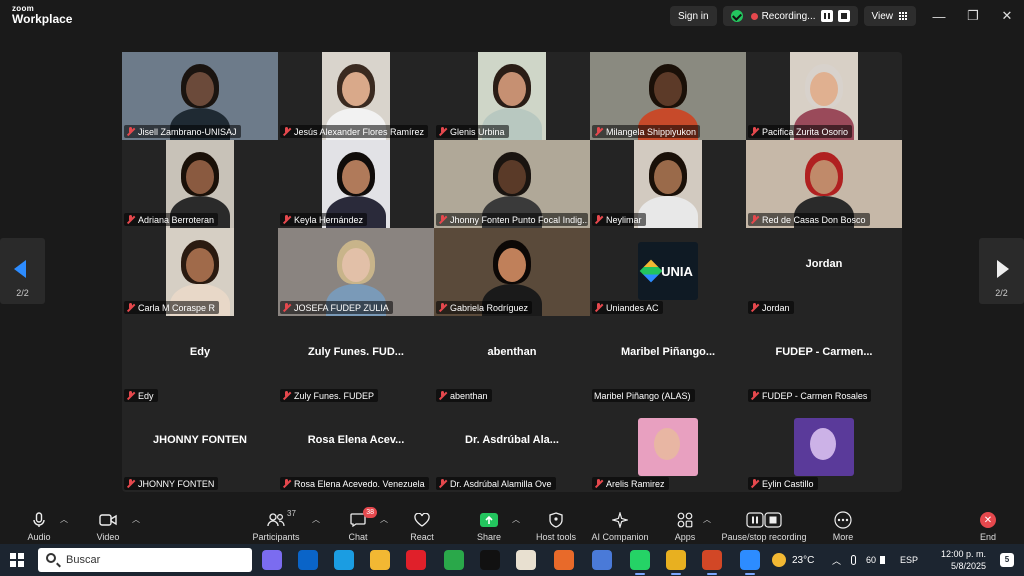 This screenshot has height=576, width=1024. I want to click on participant-tile: Keyla Hernández, so click(356, 184).